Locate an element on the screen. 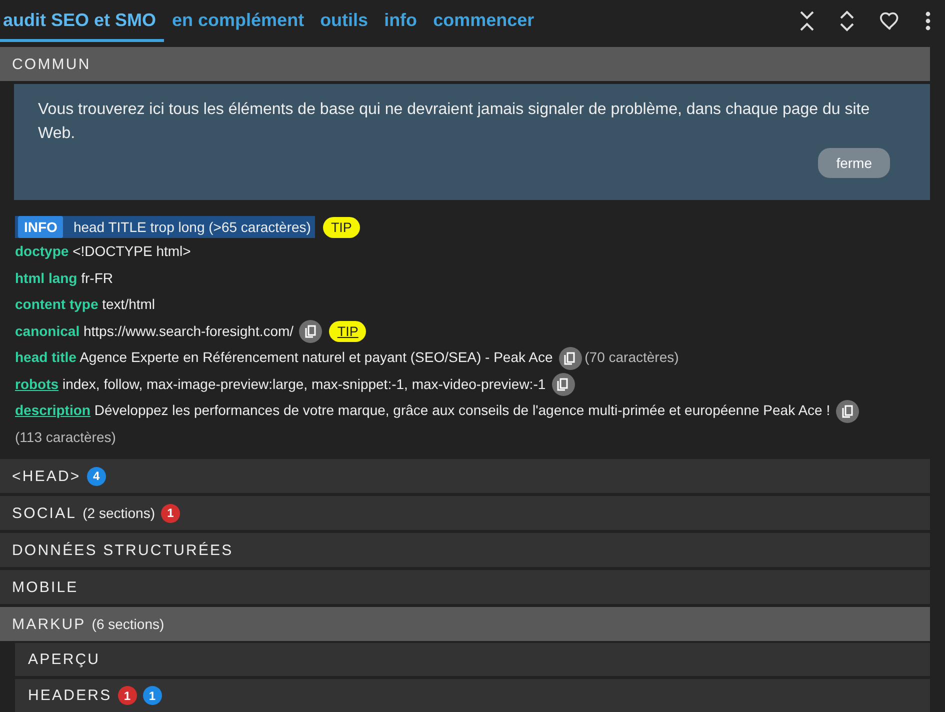 The height and width of the screenshot is (712, 945). field-label: html lang is located at coordinates (46, 278).